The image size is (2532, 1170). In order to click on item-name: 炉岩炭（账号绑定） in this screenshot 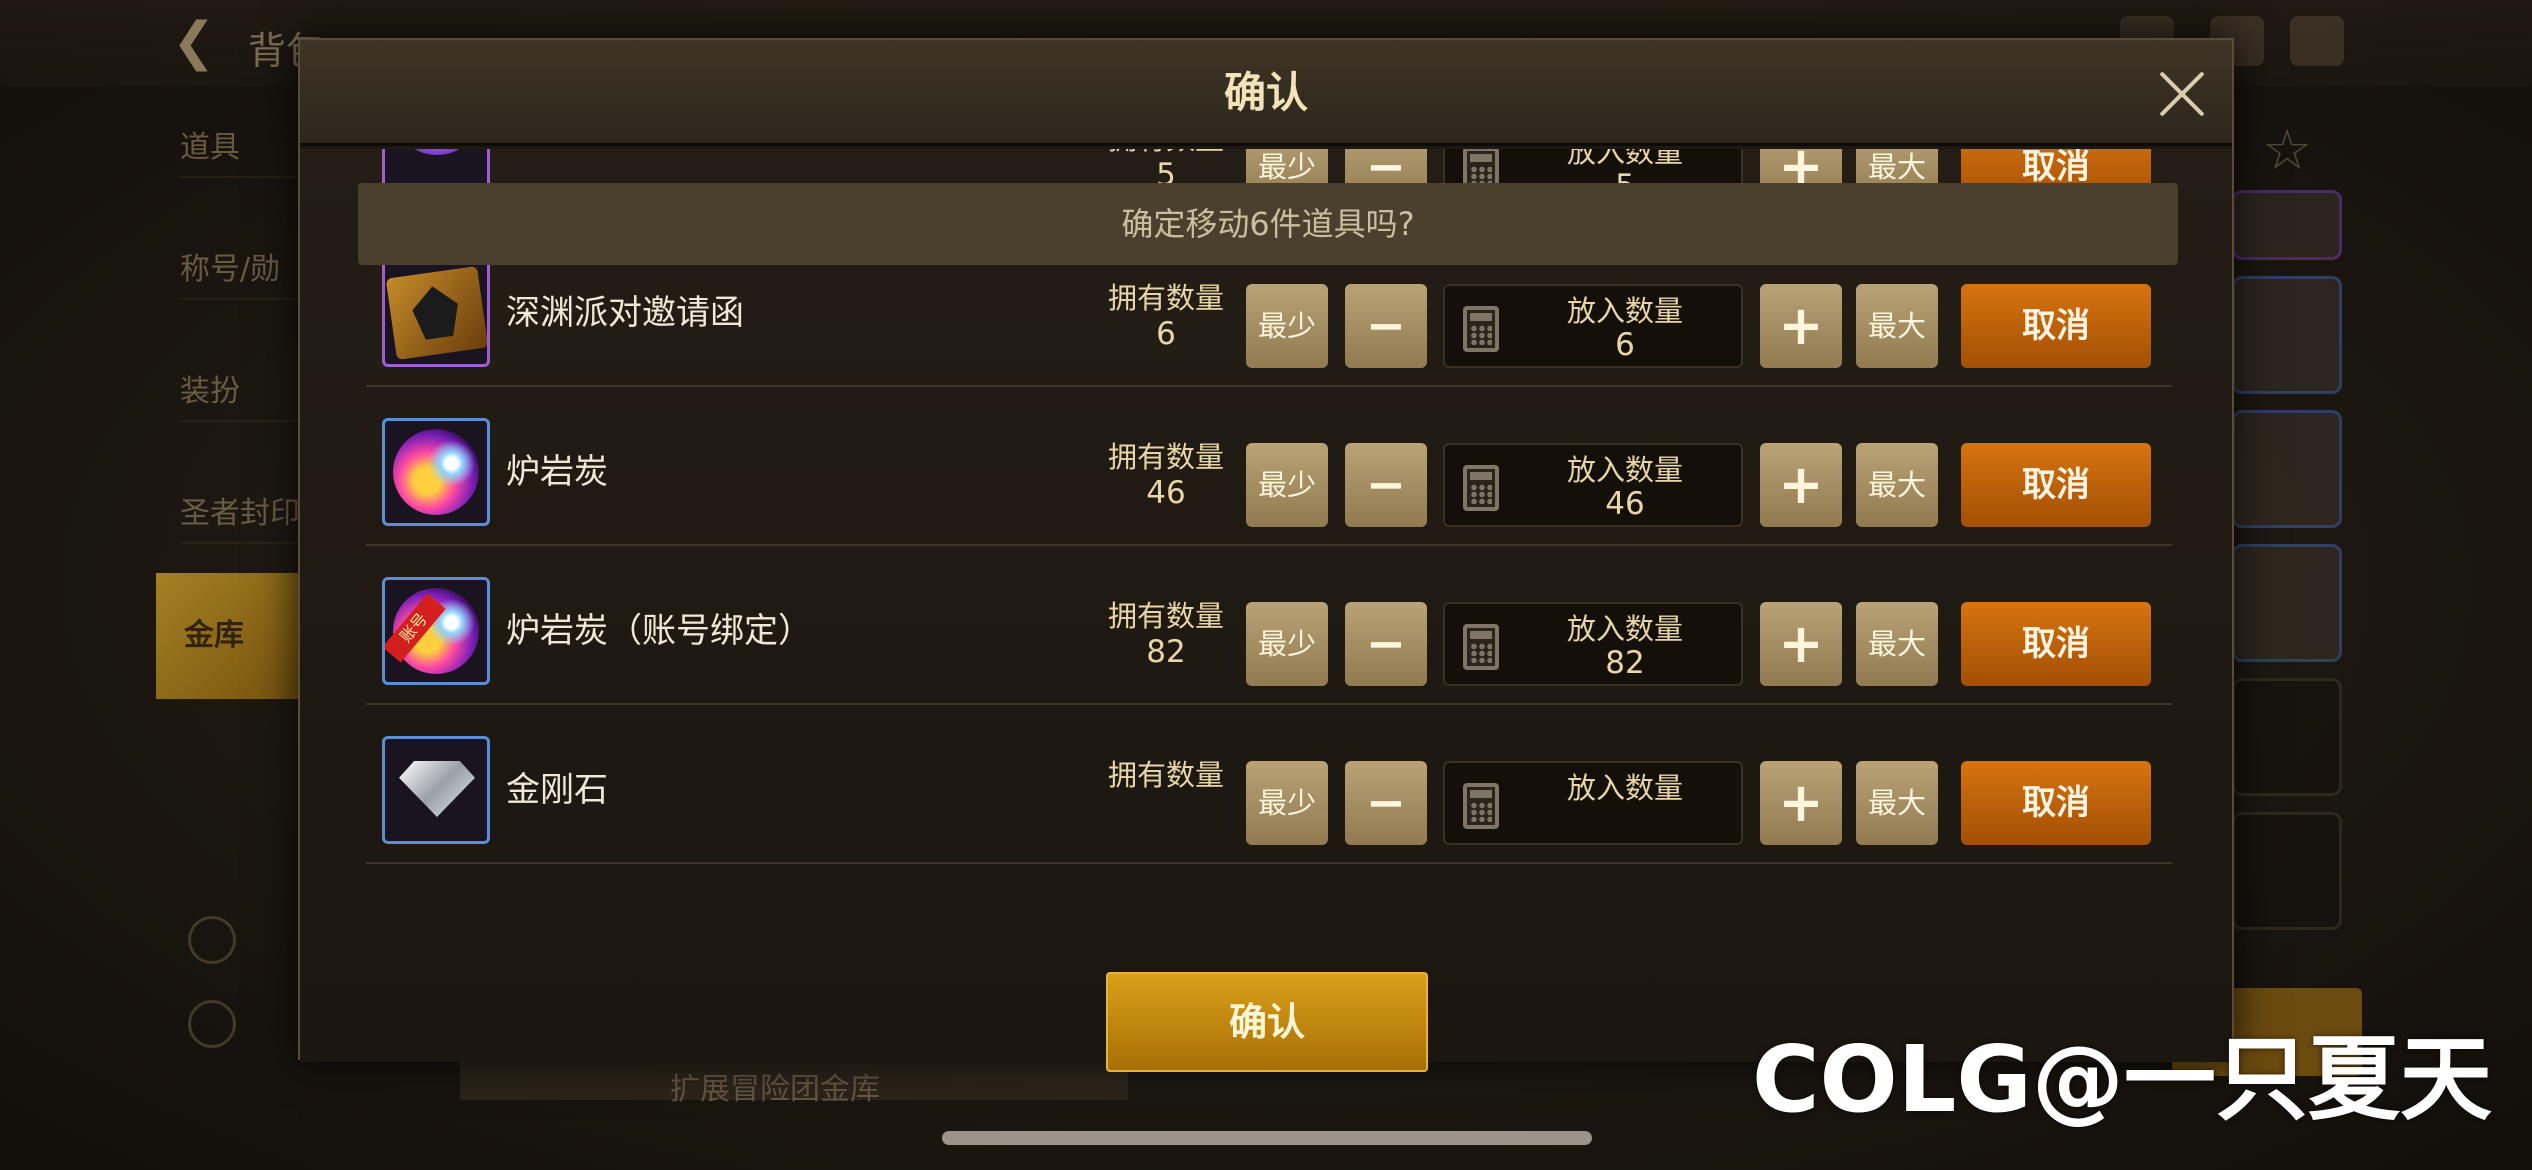, I will do `click(659, 631)`.